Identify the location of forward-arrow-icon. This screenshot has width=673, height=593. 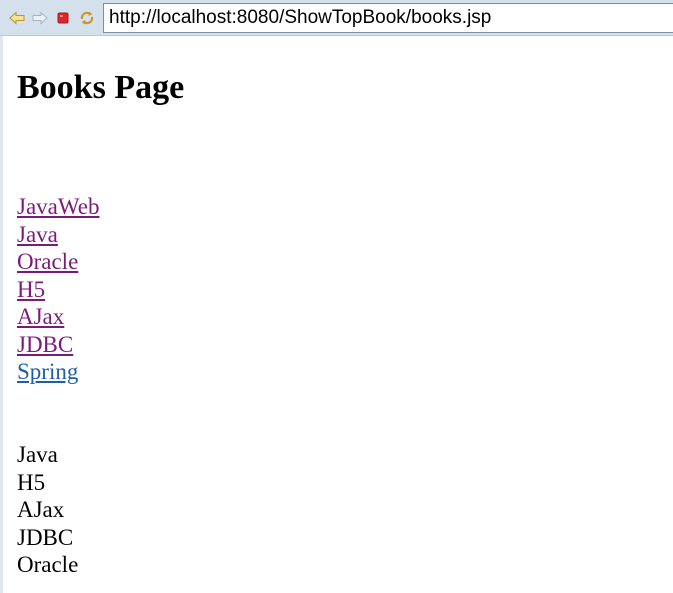
(40, 18).